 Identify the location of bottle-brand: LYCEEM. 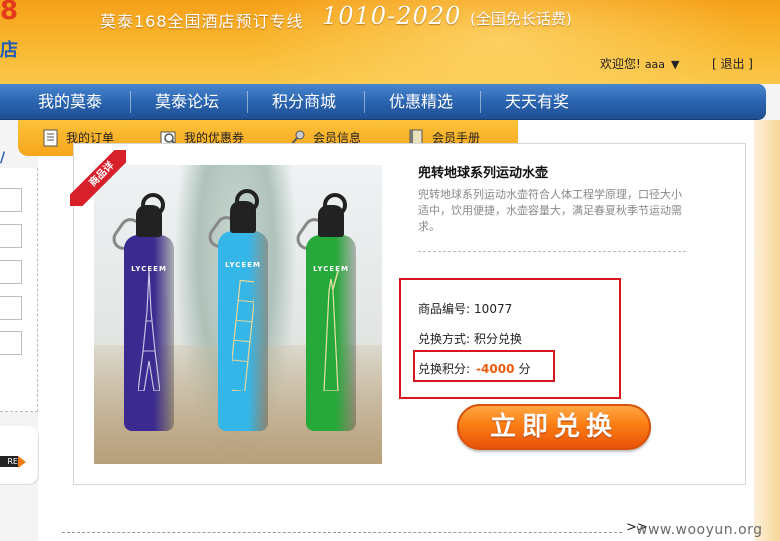
(243, 265).